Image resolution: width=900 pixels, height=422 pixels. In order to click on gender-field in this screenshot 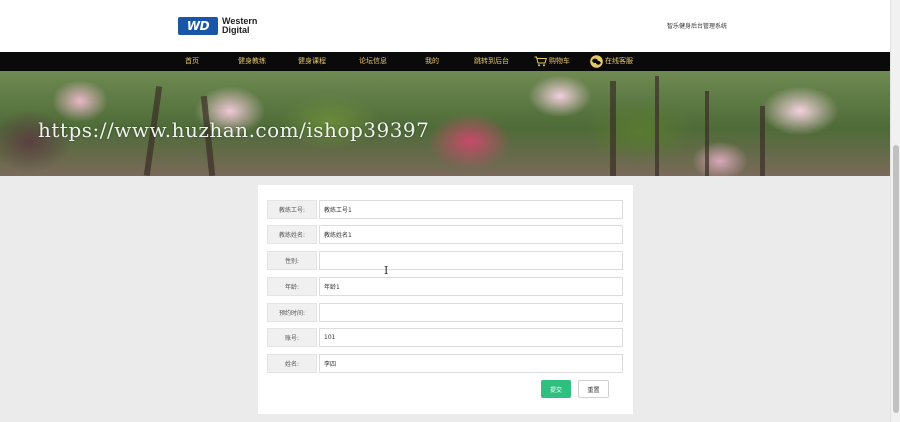, I will do `click(471, 260)`.